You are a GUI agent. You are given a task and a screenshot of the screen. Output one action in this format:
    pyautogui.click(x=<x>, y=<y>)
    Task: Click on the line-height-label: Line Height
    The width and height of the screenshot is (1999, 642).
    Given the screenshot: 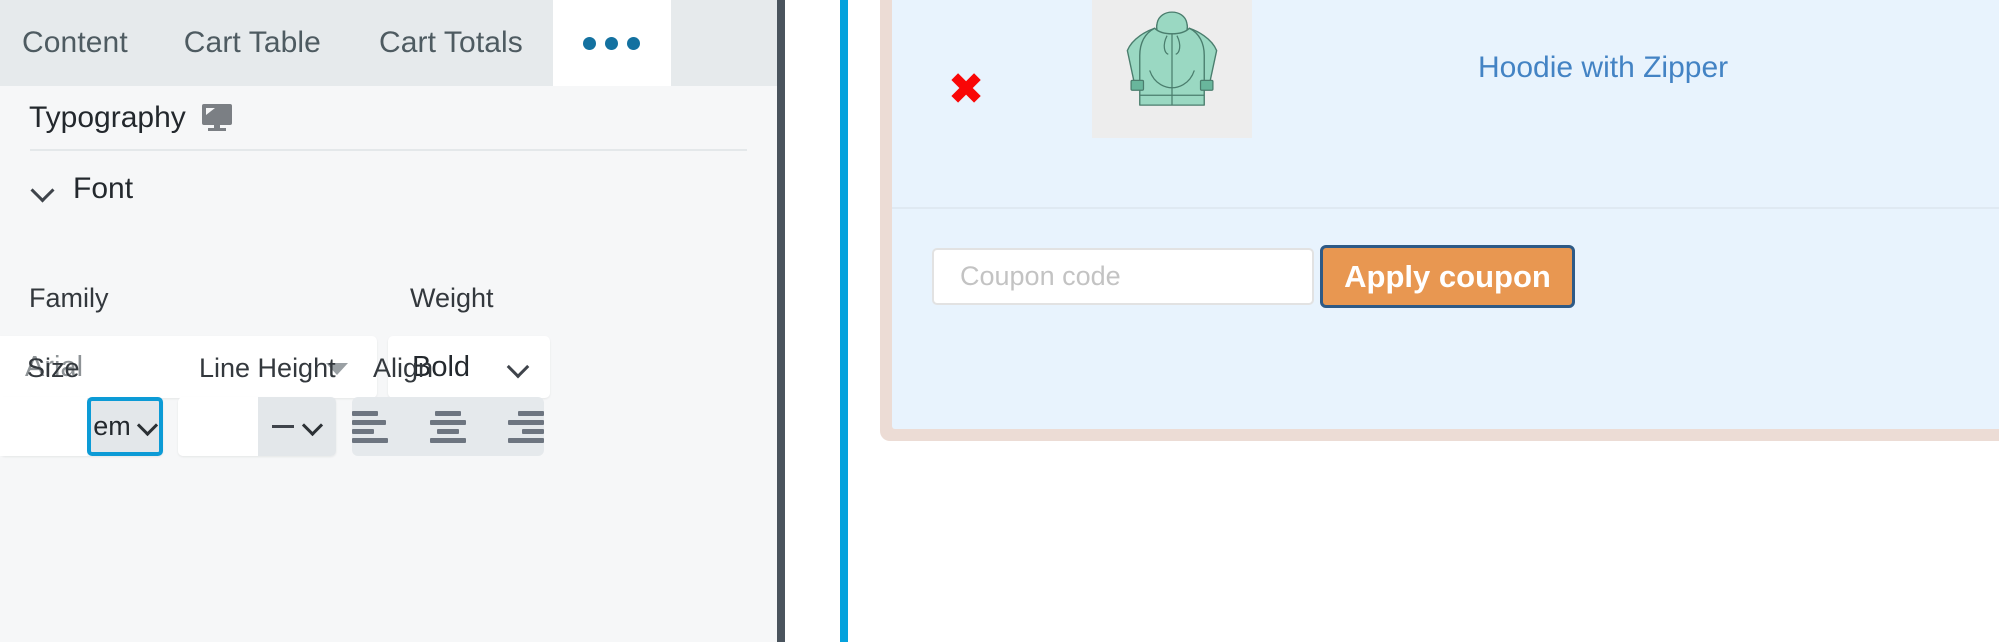 What is the action you would take?
    pyautogui.click(x=267, y=368)
    